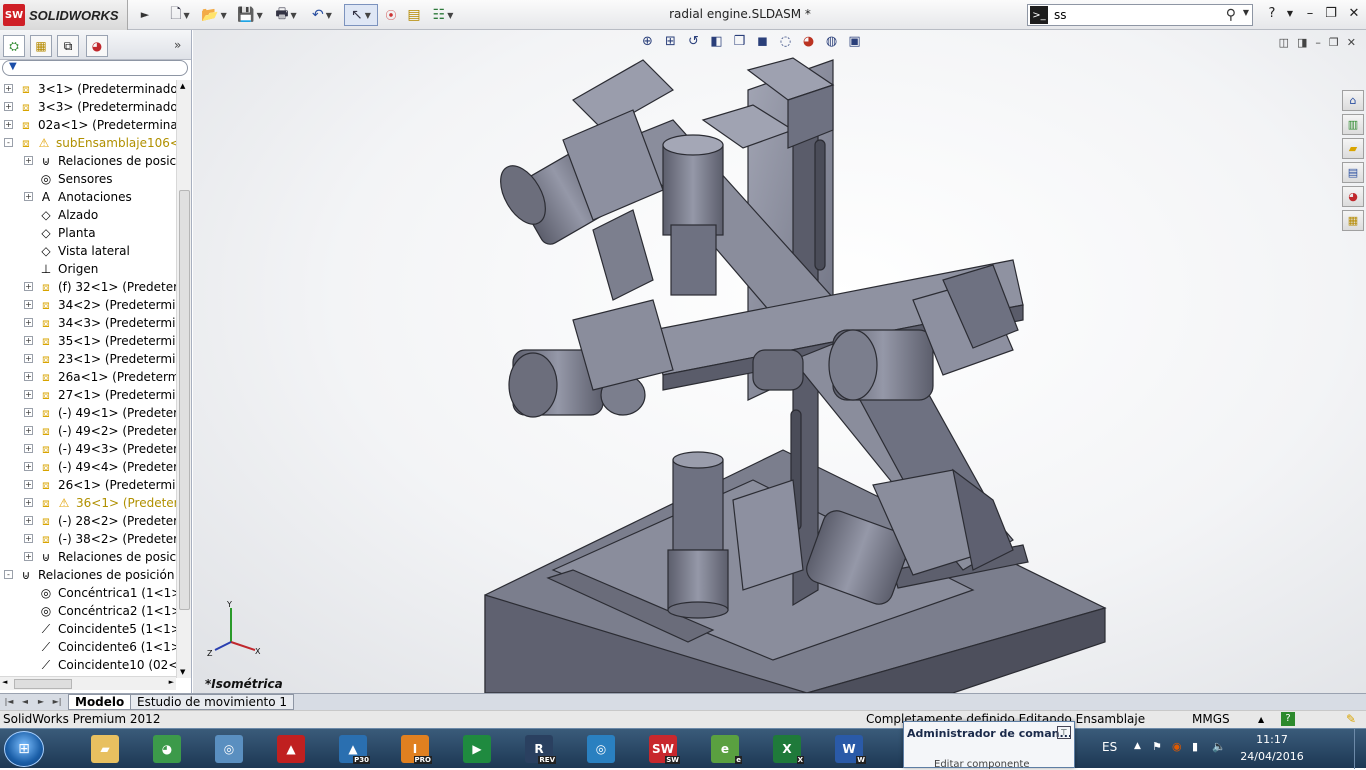 This screenshot has width=1366, height=770. I want to click on new-document-button: 🗋 ▼, so click(180, 15).